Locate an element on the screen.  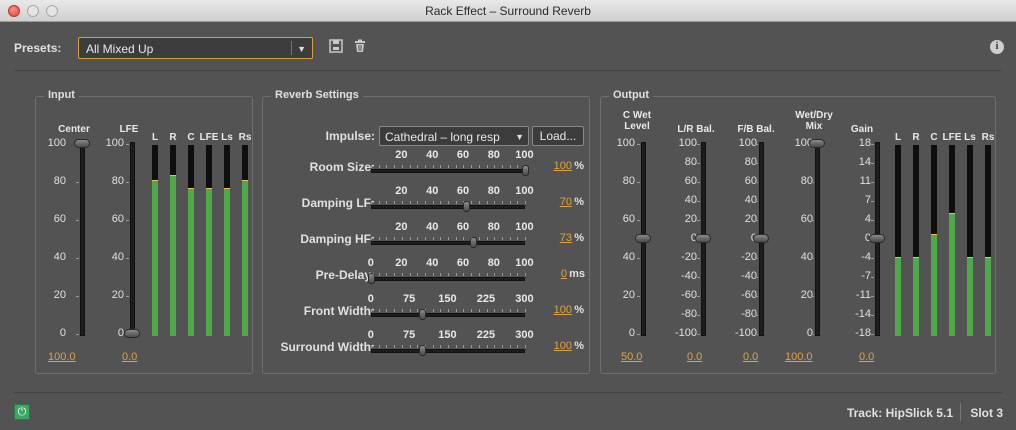
lfe-value: 0.0 is located at coordinates (129, 357).